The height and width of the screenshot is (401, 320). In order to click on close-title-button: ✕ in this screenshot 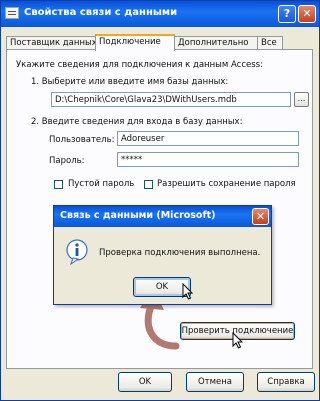, I will do `click(307, 14)`.